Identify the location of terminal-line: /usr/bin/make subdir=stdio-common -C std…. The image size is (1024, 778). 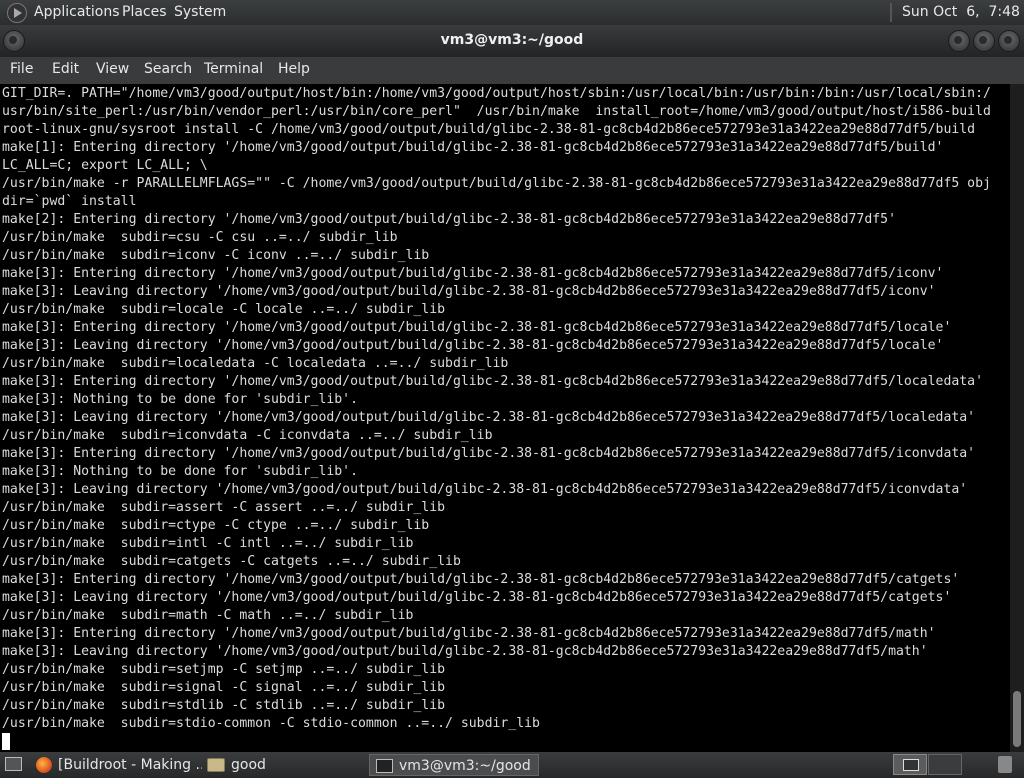
(271, 723).